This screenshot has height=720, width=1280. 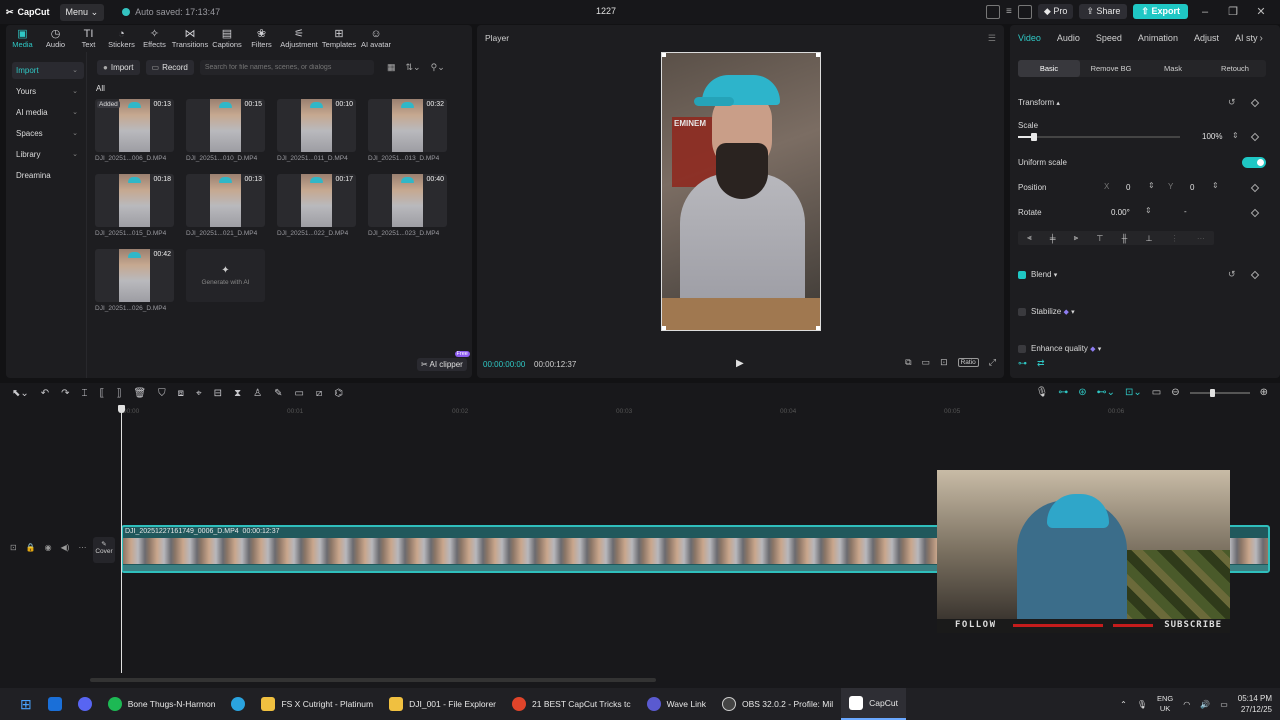 I want to click on position-y-input: 0, so click(x=1192, y=187).